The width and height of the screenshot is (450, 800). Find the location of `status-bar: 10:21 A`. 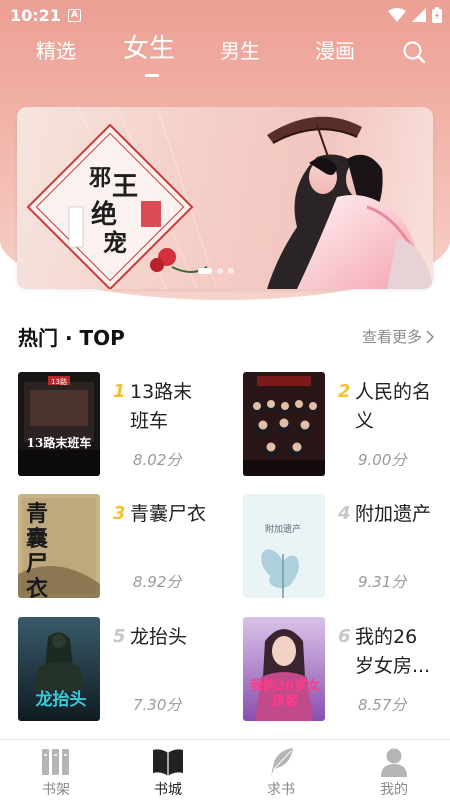

status-bar: 10:21 A is located at coordinates (225, 16).